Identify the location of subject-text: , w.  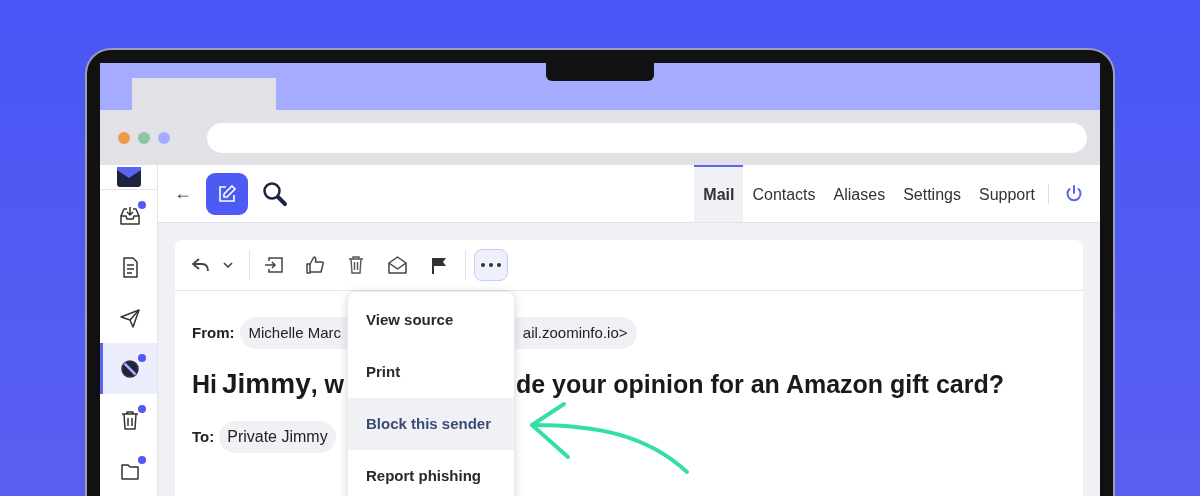
(327, 383).